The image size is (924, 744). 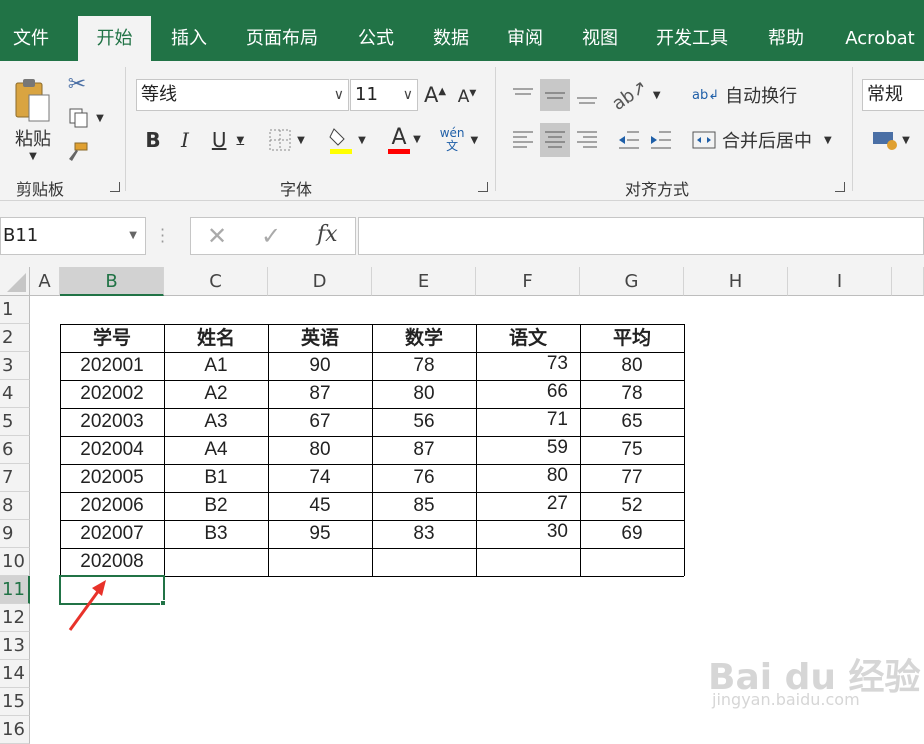 What do you see at coordinates (112, 366) in the screenshot?
I see `table-cell: 202001` at bounding box center [112, 366].